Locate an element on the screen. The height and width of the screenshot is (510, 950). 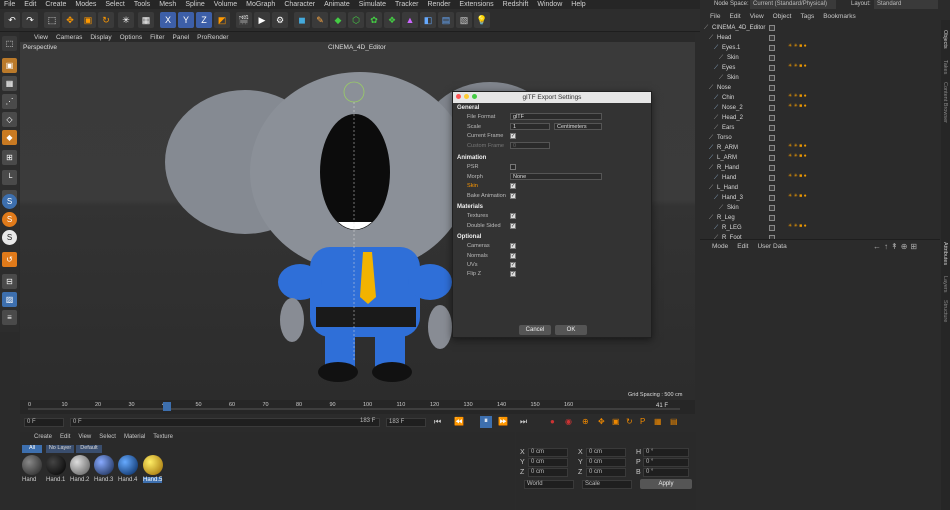
tab-takes: Takes is located at coordinates (945, 67).